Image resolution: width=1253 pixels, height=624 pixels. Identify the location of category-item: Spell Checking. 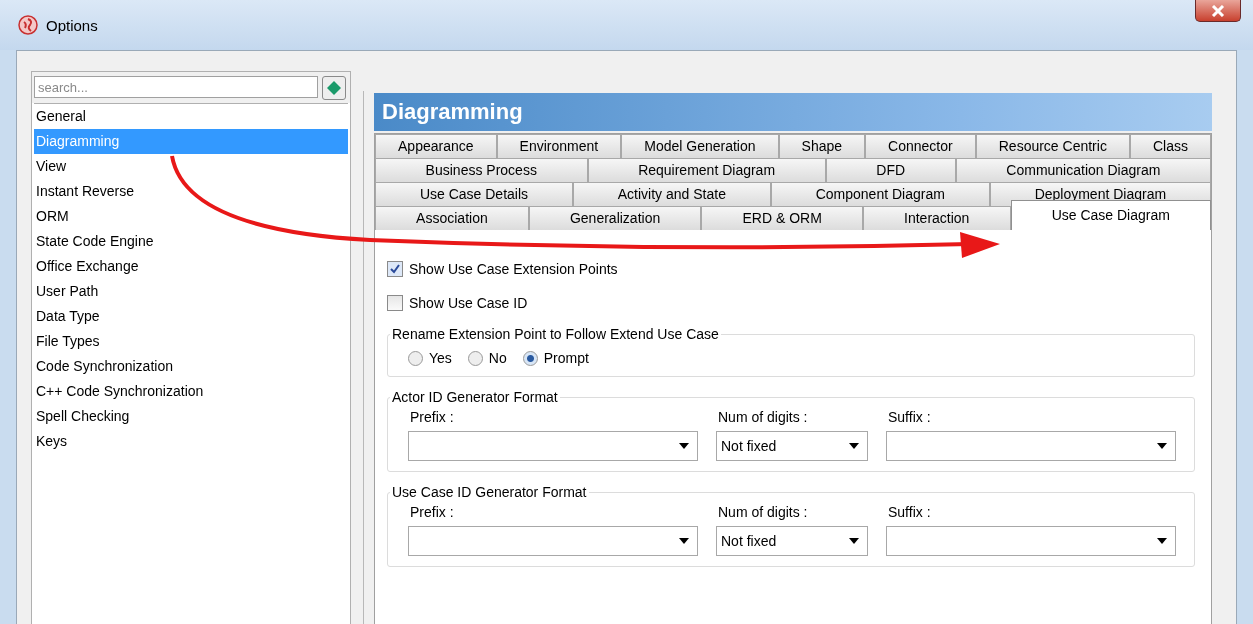
(191, 416).